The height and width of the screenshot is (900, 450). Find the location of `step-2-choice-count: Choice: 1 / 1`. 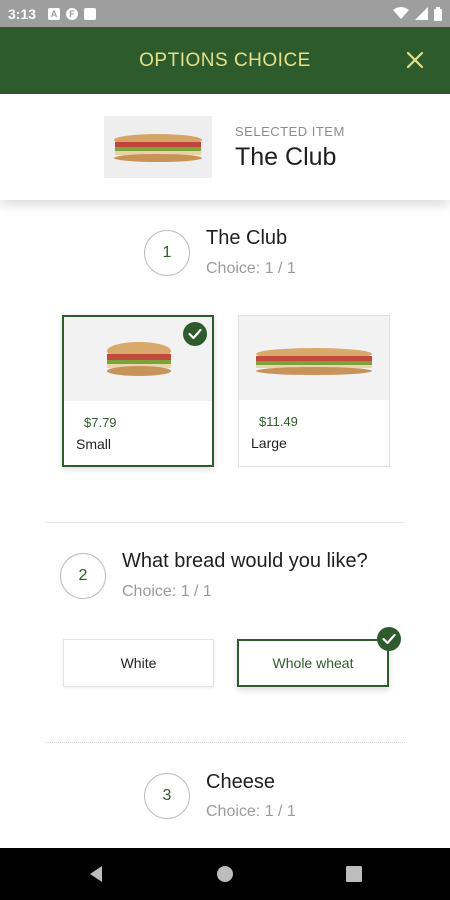

step-2-choice-count: Choice: 1 / 1 is located at coordinates (167, 591).